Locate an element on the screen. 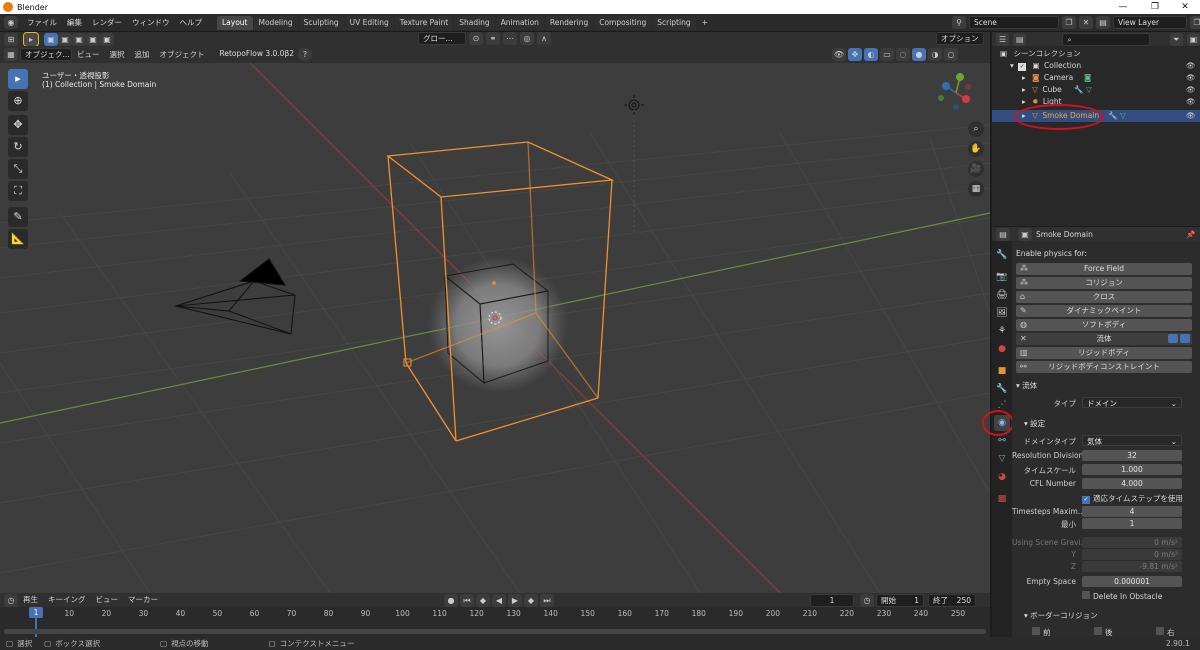 Image resolution: width=1200 pixels, height=650 pixels. scale-tool: ⤡ is located at coordinates (18, 169).